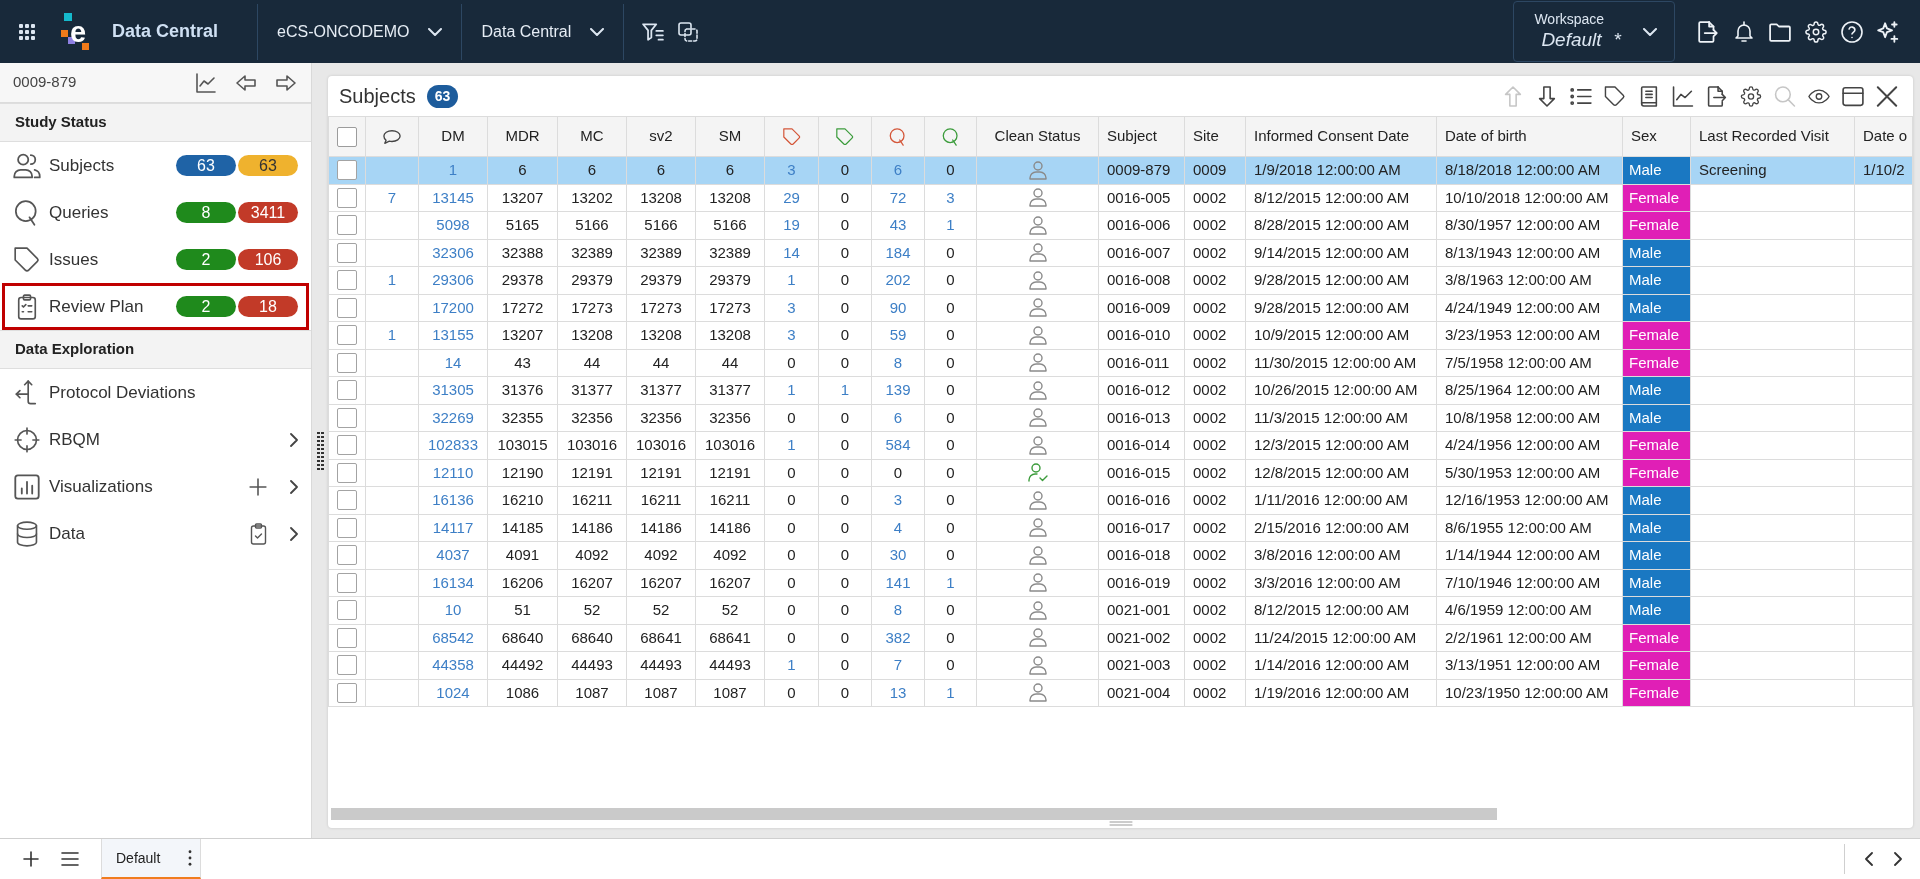 The image size is (1920, 879). Describe the element at coordinates (347, 136) in the screenshot. I see `select-all-checkbox` at that location.